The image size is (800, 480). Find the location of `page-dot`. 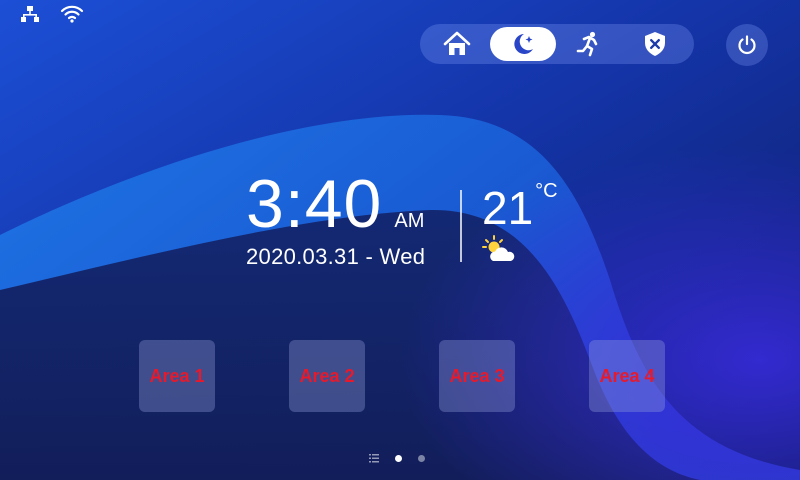

page-dot is located at coordinates (421, 458).